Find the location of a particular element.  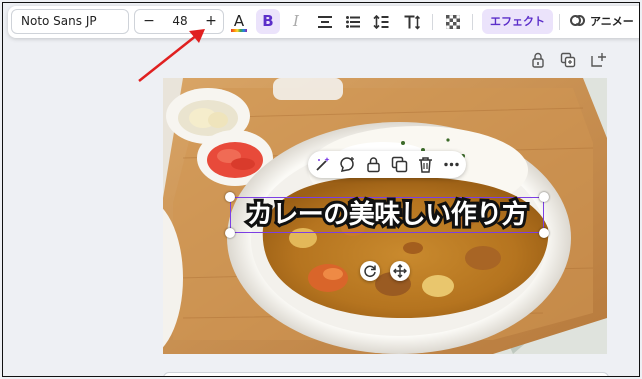

italic-icon: I is located at coordinates (296, 21).